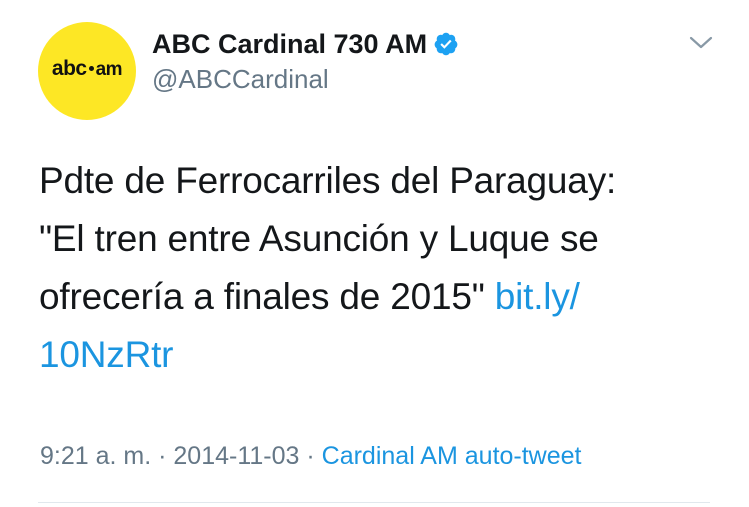 The height and width of the screenshot is (507, 749). What do you see at coordinates (319, 238) in the screenshot?
I see `tweet-text-line-2: "El tren entre Asunción y Luque se` at bounding box center [319, 238].